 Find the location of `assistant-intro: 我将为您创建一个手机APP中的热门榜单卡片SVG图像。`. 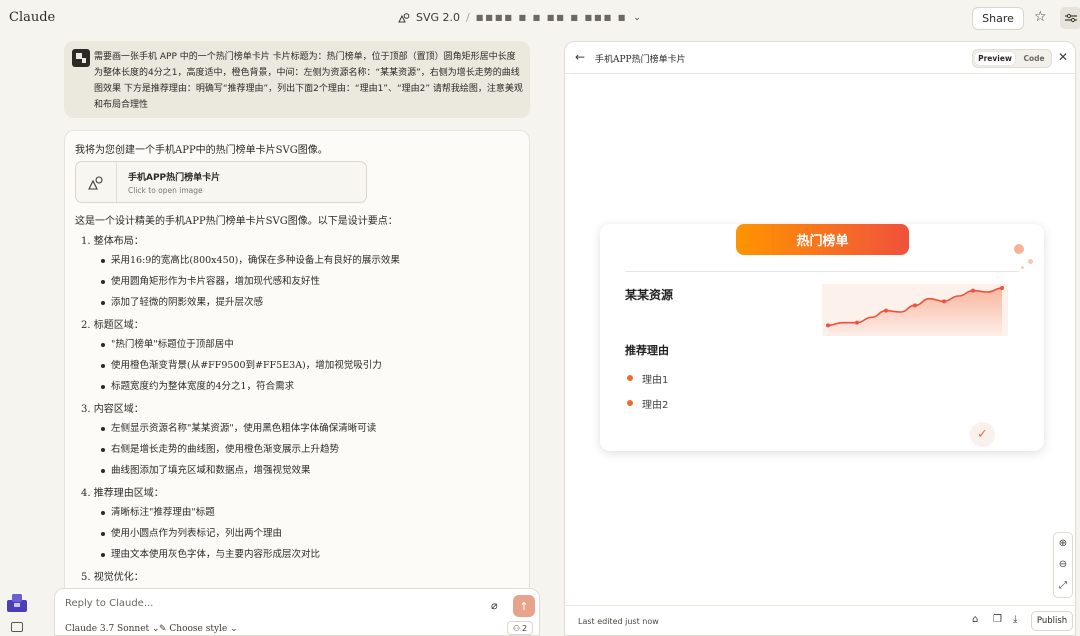

assistant-intro: 我将为您创建一个手机APP中的热门榜单卡片SVG图像。 is located at coordinates (201, 150).